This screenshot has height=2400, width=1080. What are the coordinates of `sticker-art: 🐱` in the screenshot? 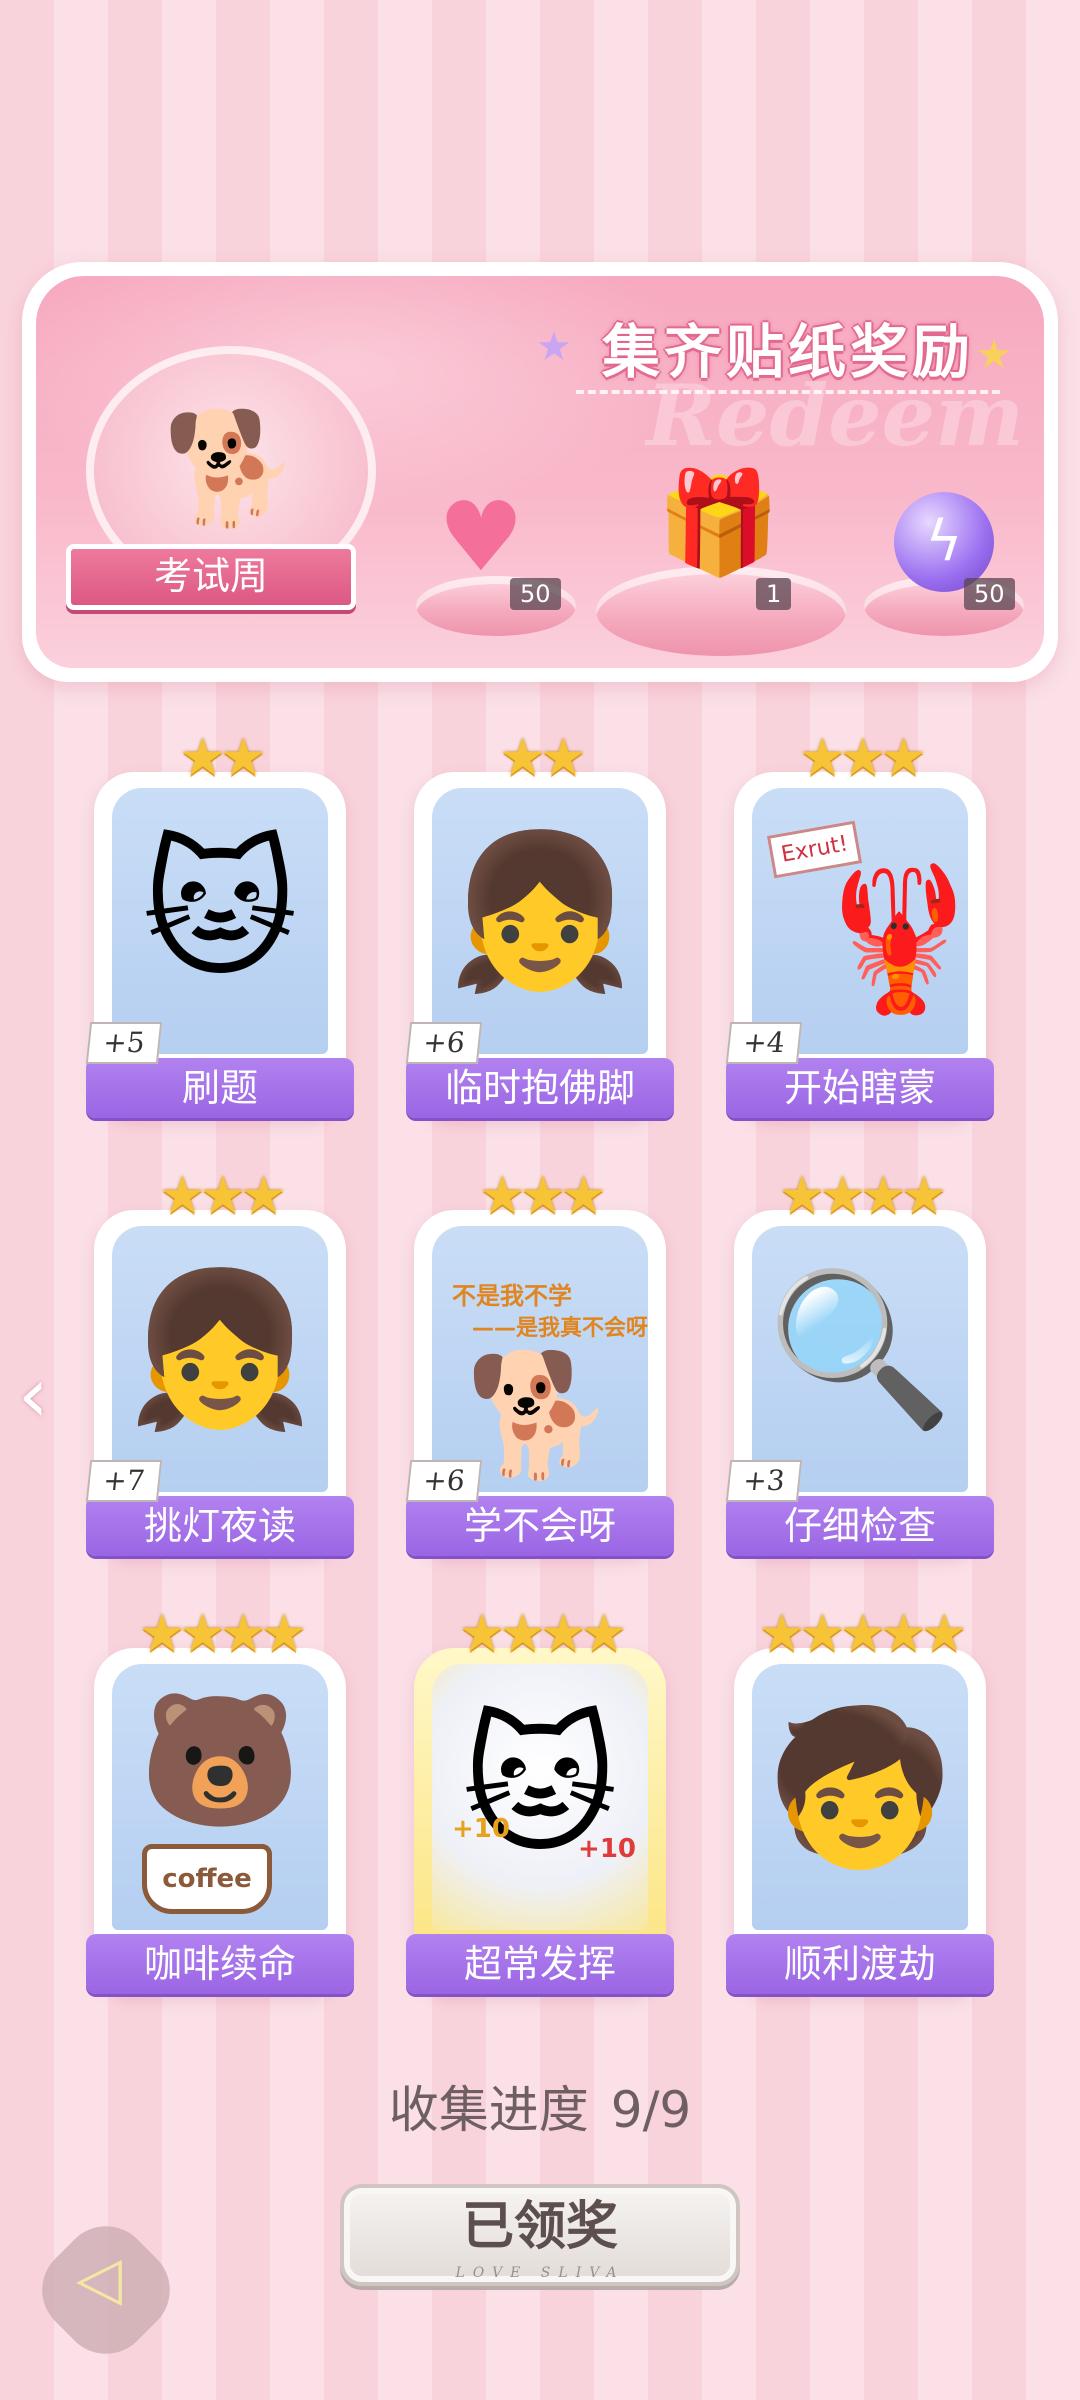 It's located at (220, 921).